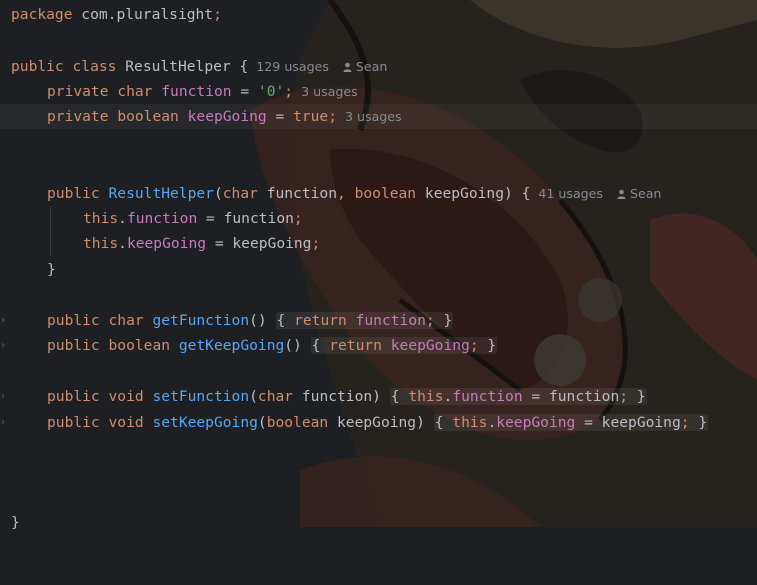 This screenshot has height=585, width=757. Describe the element at coordinates (50, 231) in the screenshot. I see `indent-guide` at that location.